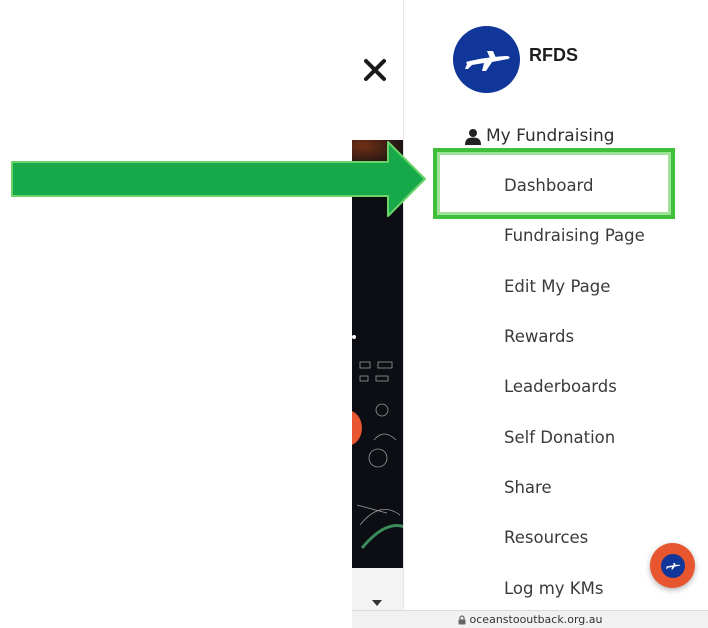 The height and width of the screenshot is (628, 708). I want to click on caret-down-icon, so click(377, 603).